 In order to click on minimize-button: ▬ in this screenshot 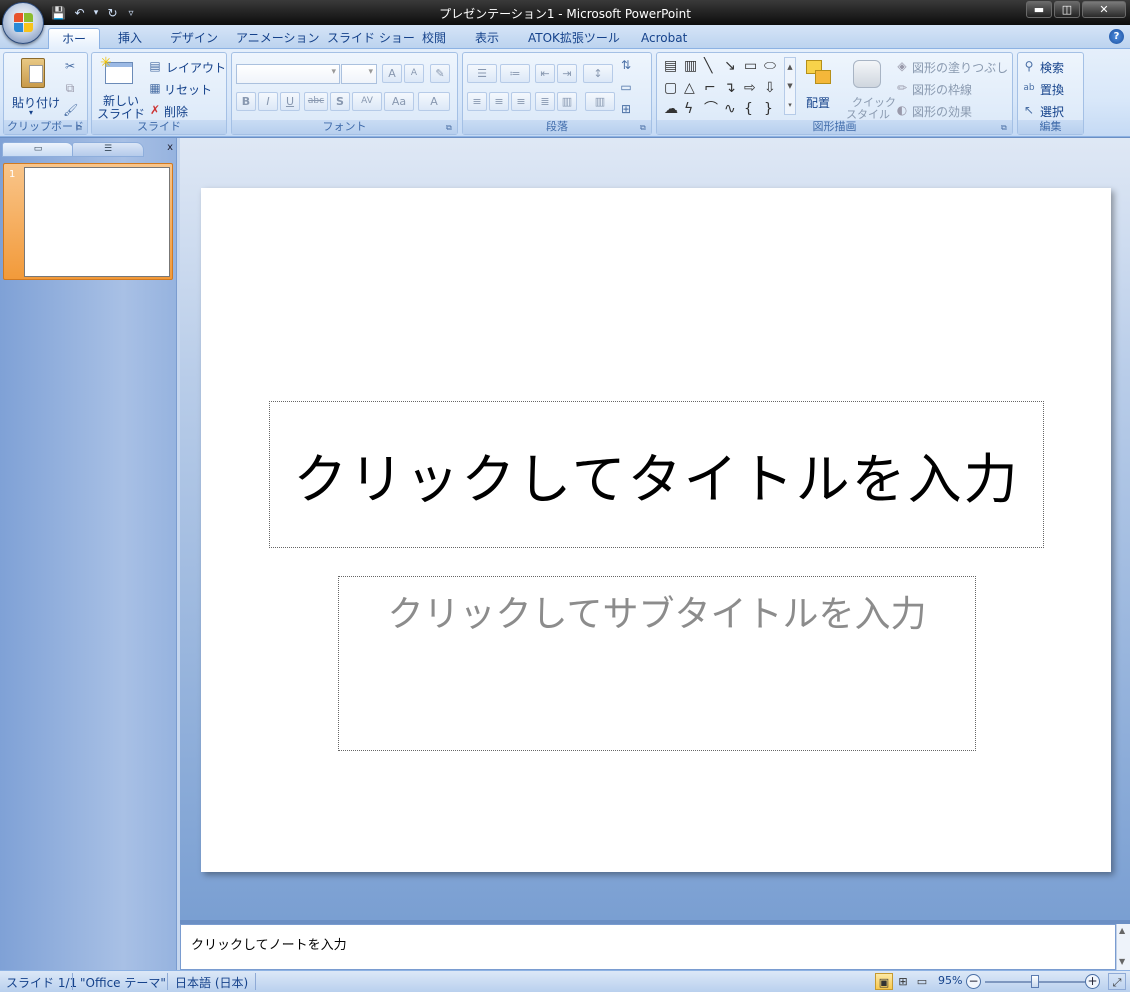, I will do `click(1039, 9)`.